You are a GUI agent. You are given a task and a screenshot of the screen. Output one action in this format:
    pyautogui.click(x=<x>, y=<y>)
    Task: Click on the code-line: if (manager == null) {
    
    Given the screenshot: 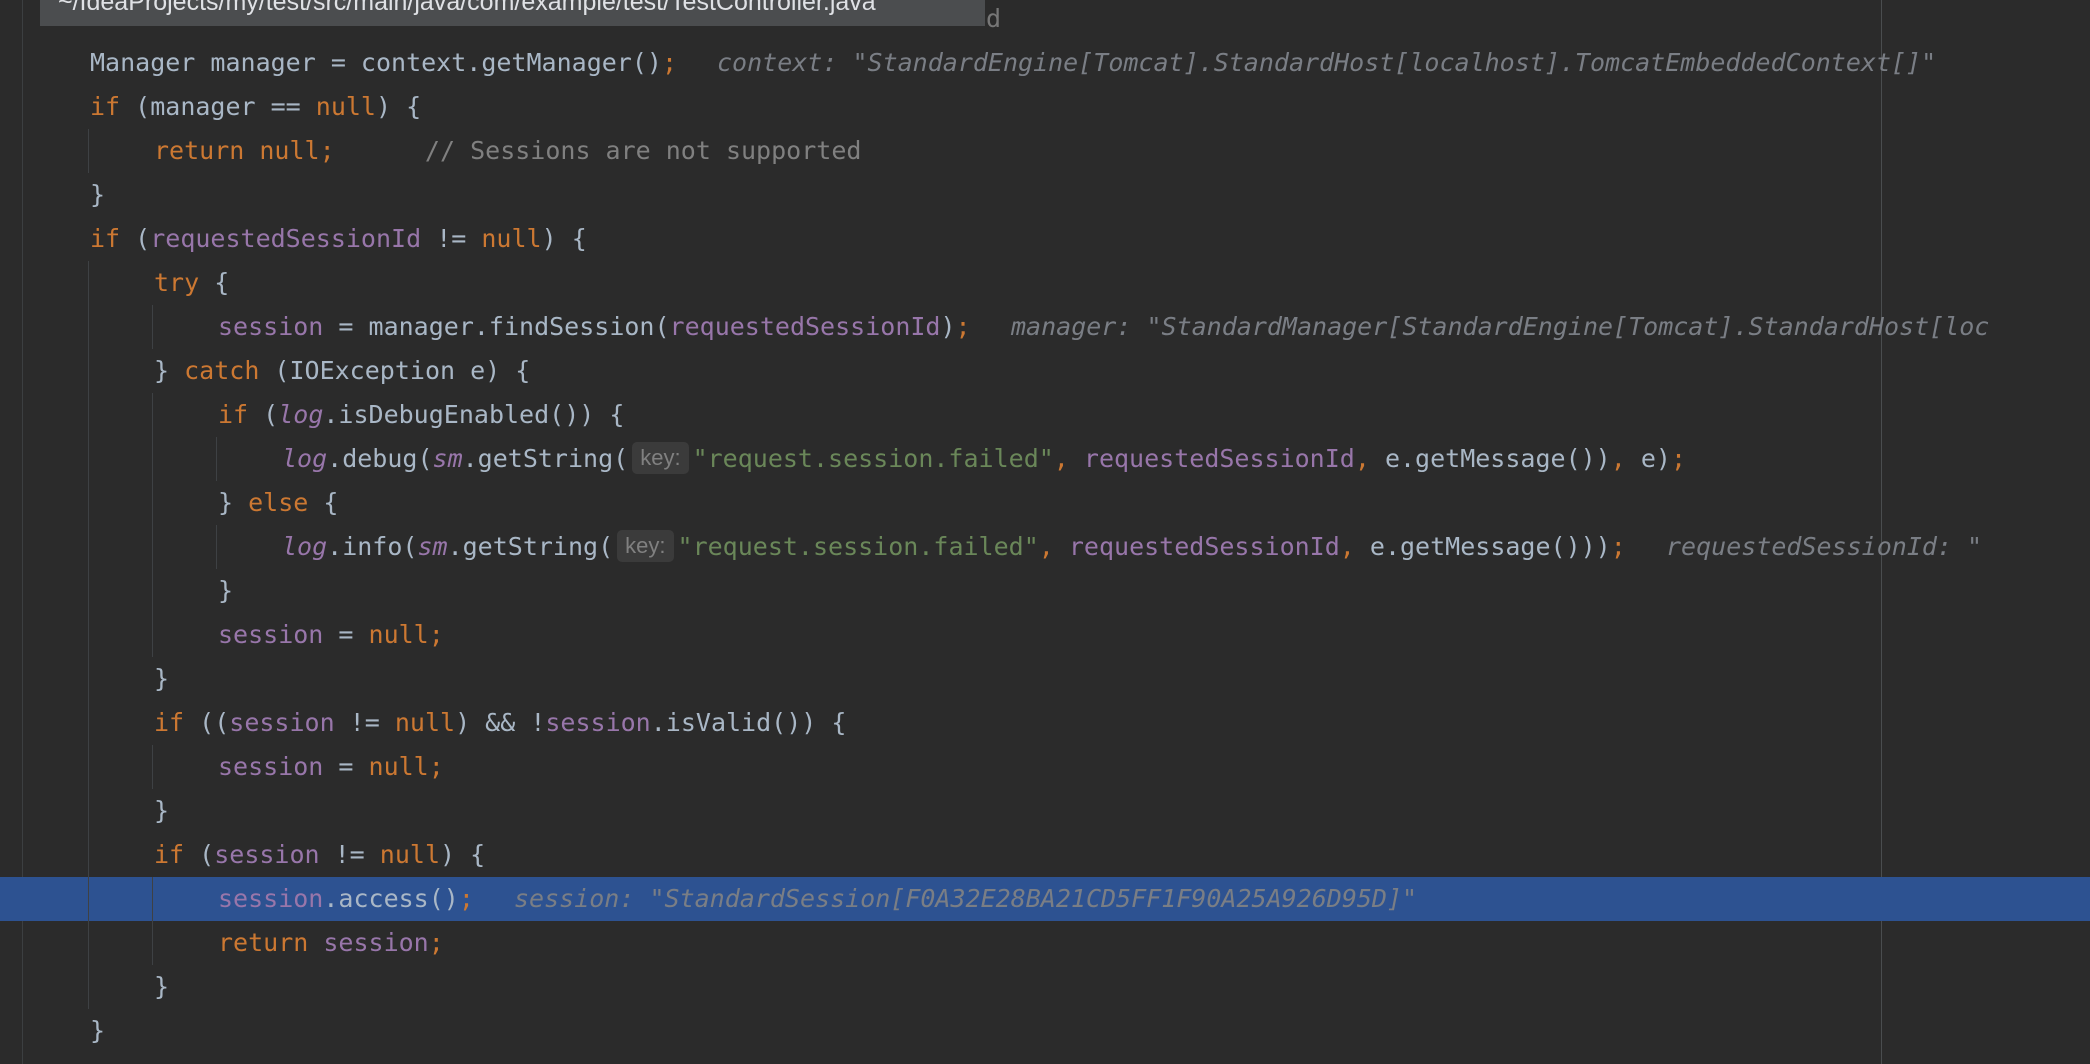 What is the action you would take?
    pyautogui.click(x=1045, y=107)
    